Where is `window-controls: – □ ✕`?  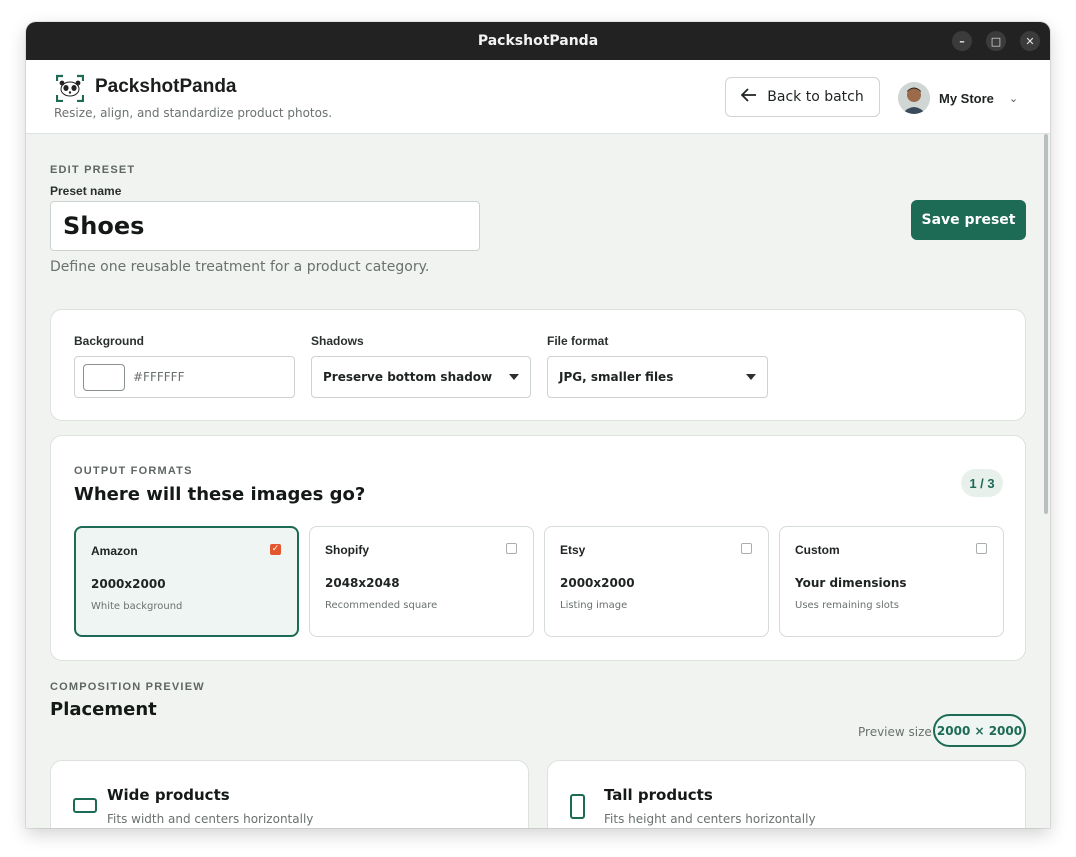
window-controls: – □ ✕ is located at coordinates (996, 41).